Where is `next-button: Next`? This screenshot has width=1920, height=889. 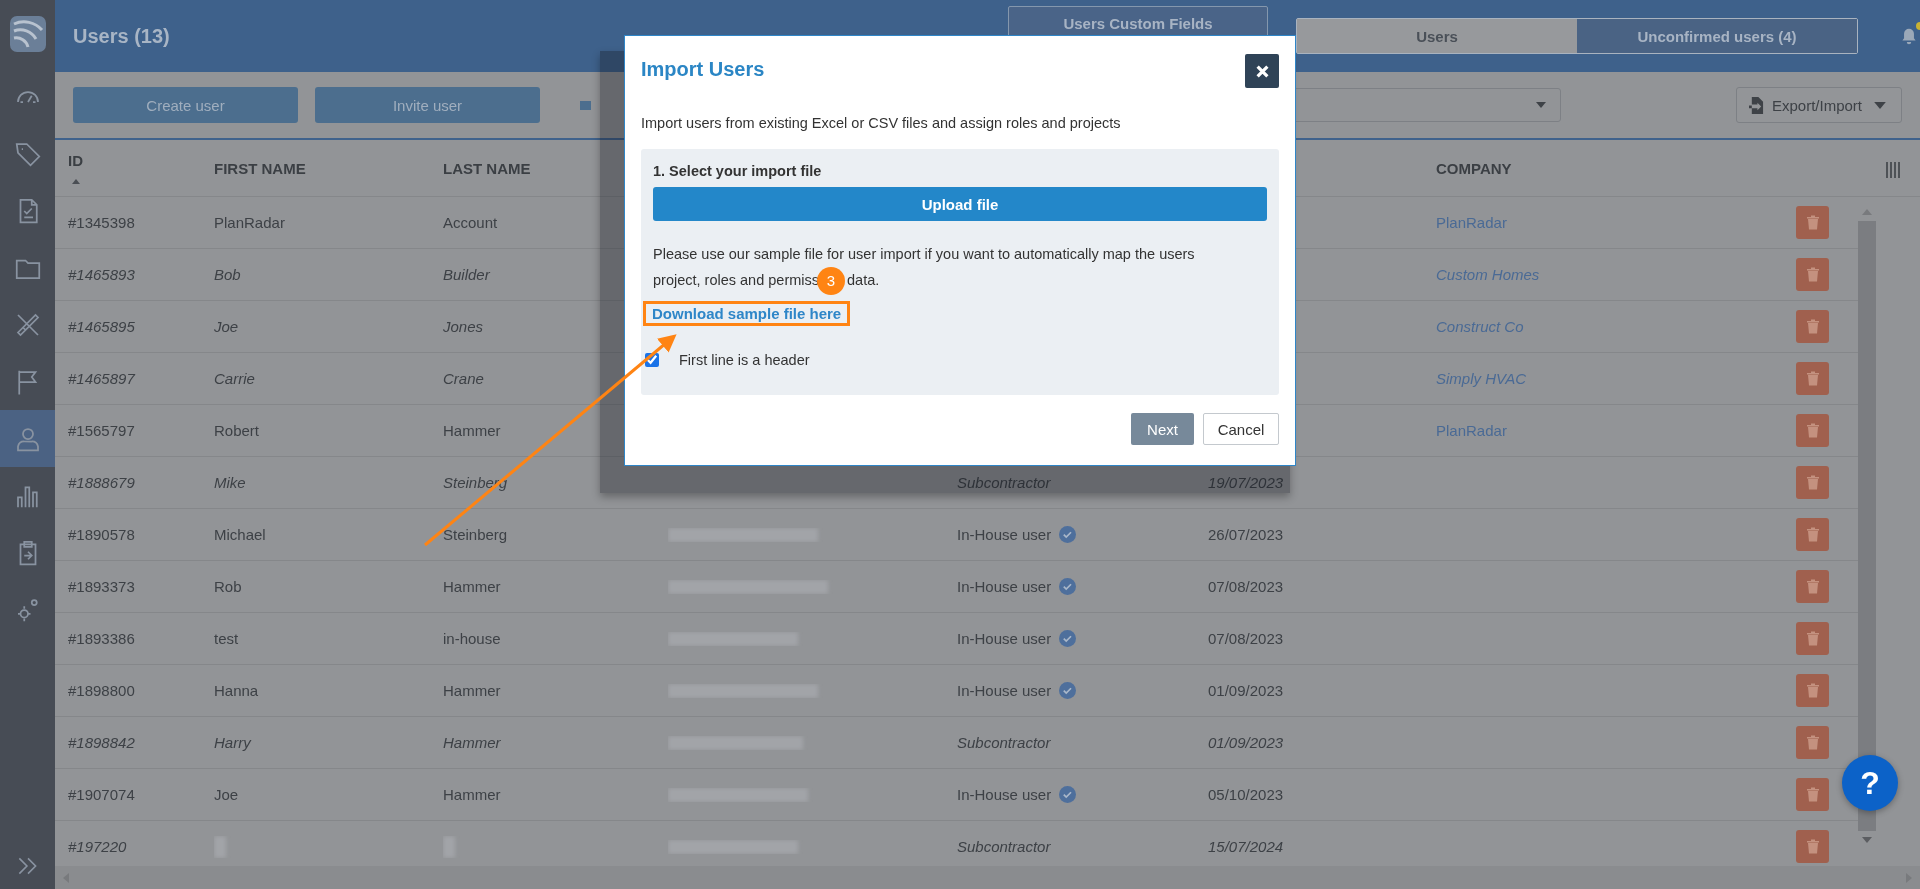 next-button: Next is located at coordinates (1162, 429).